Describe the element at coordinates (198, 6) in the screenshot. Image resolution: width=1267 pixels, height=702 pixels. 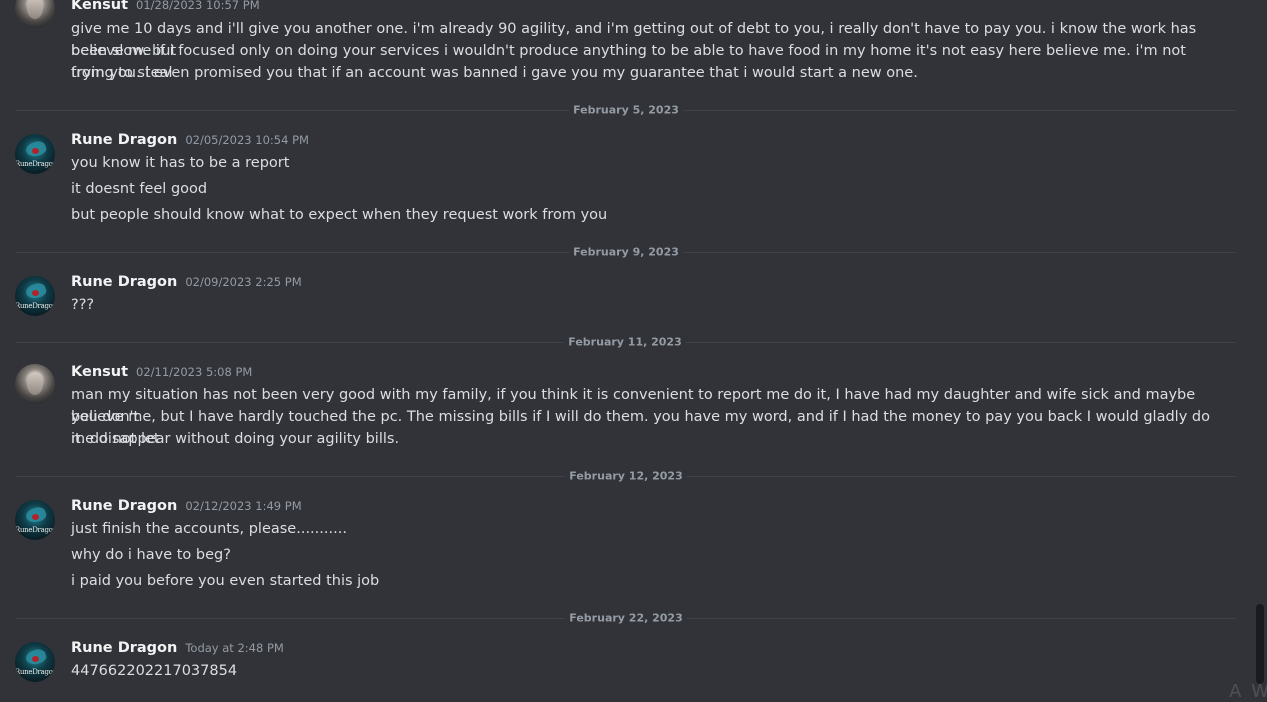
I see `timestamp: 01/28/2023 10:57 PM` at that location.